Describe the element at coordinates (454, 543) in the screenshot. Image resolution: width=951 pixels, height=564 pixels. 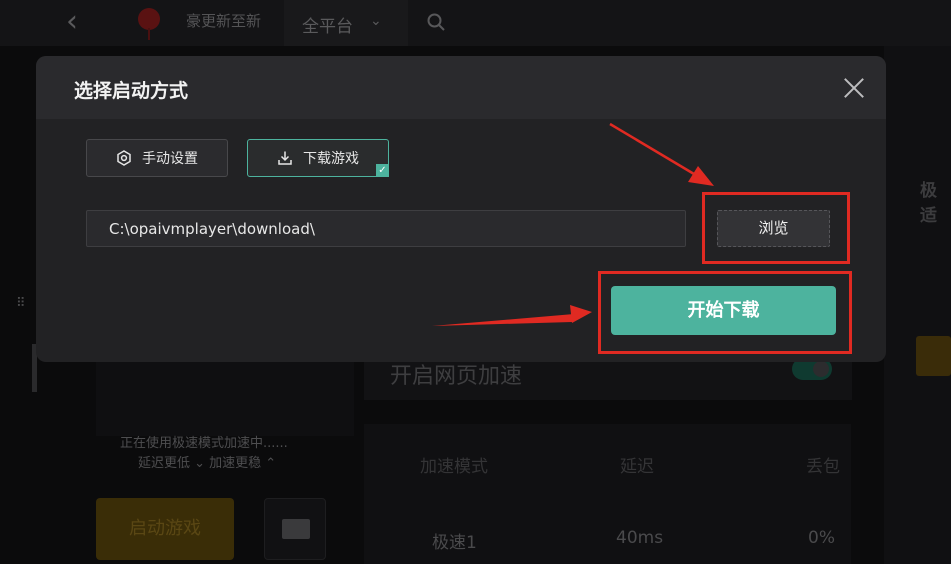
I see `table-cell-mode: 极速1` at that location.